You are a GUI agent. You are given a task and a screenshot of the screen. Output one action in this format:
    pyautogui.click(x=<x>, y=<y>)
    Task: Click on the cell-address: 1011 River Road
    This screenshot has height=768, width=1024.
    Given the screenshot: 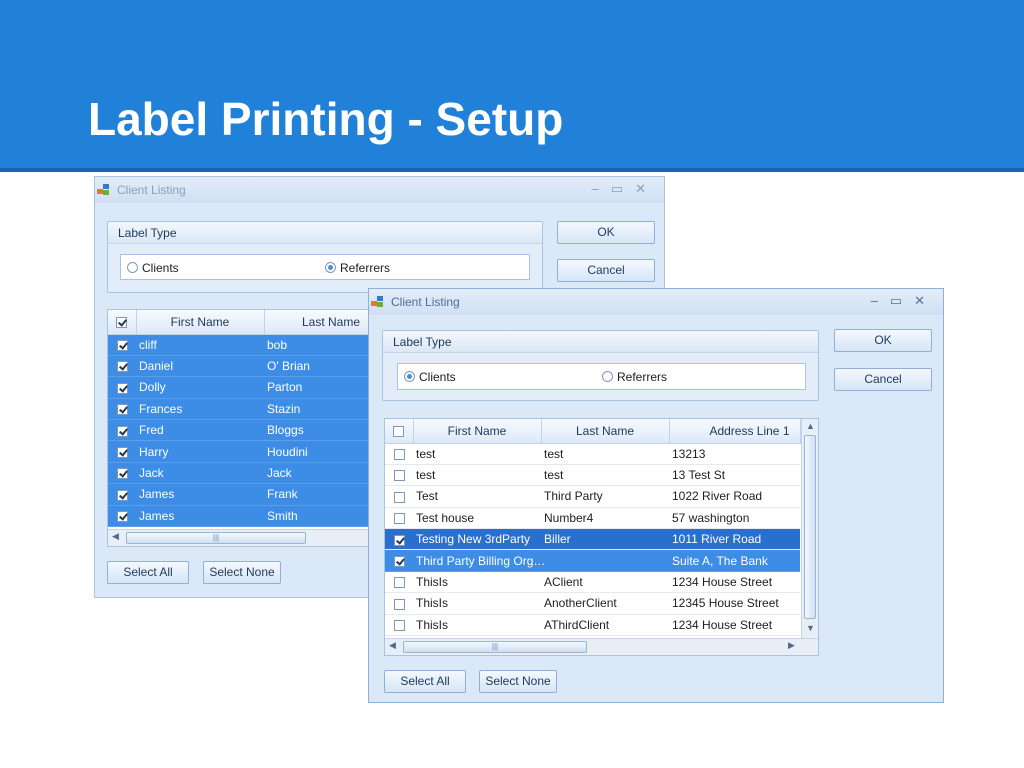 What is the action you would take?
    pyautogui.click(x=734, y=539)
    